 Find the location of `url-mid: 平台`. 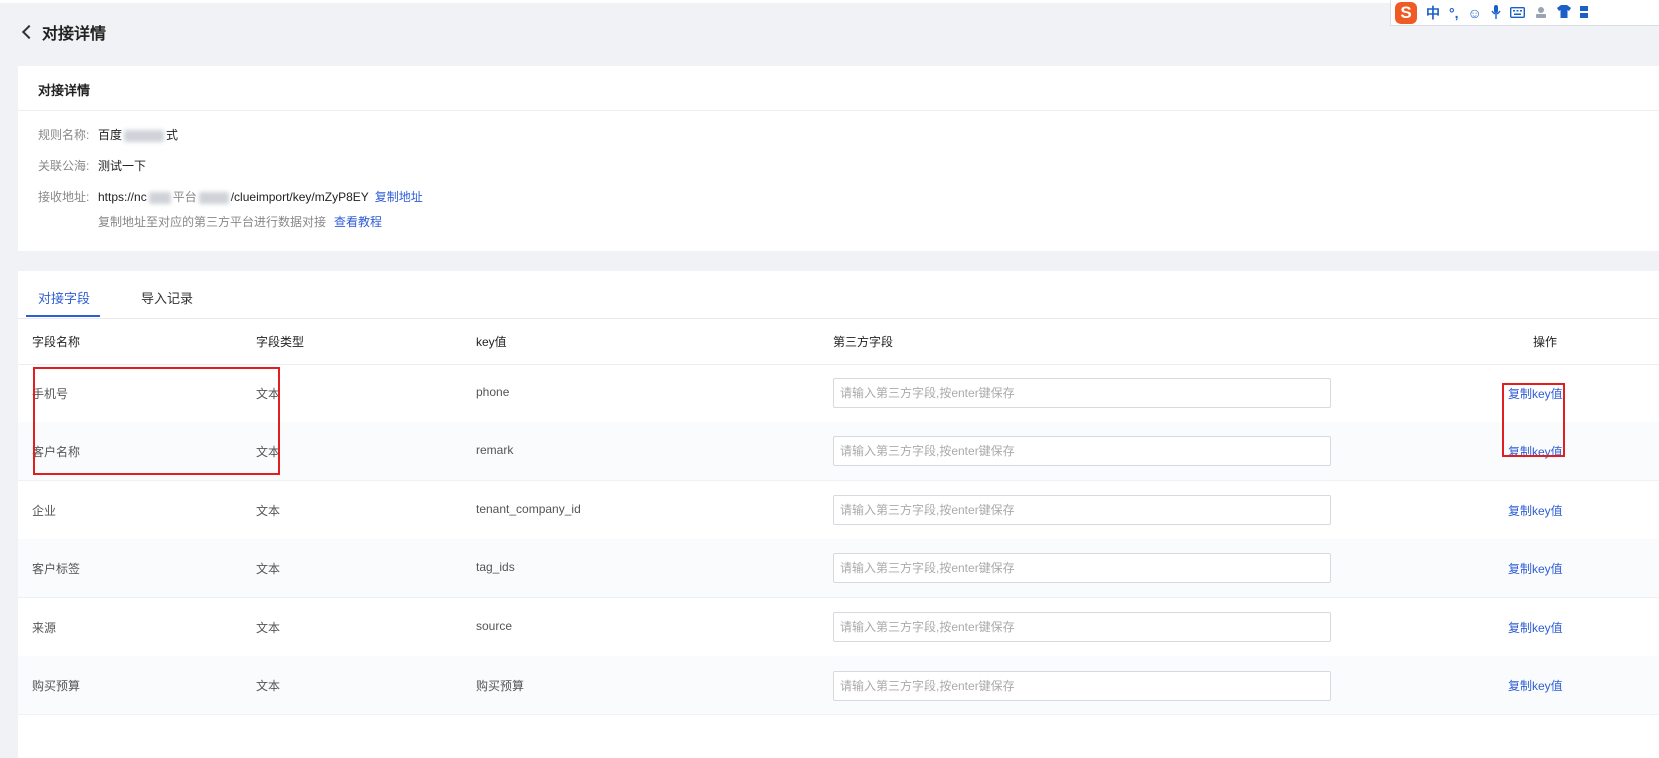

url-mid: 平台 is located at coordinates (184, 197).